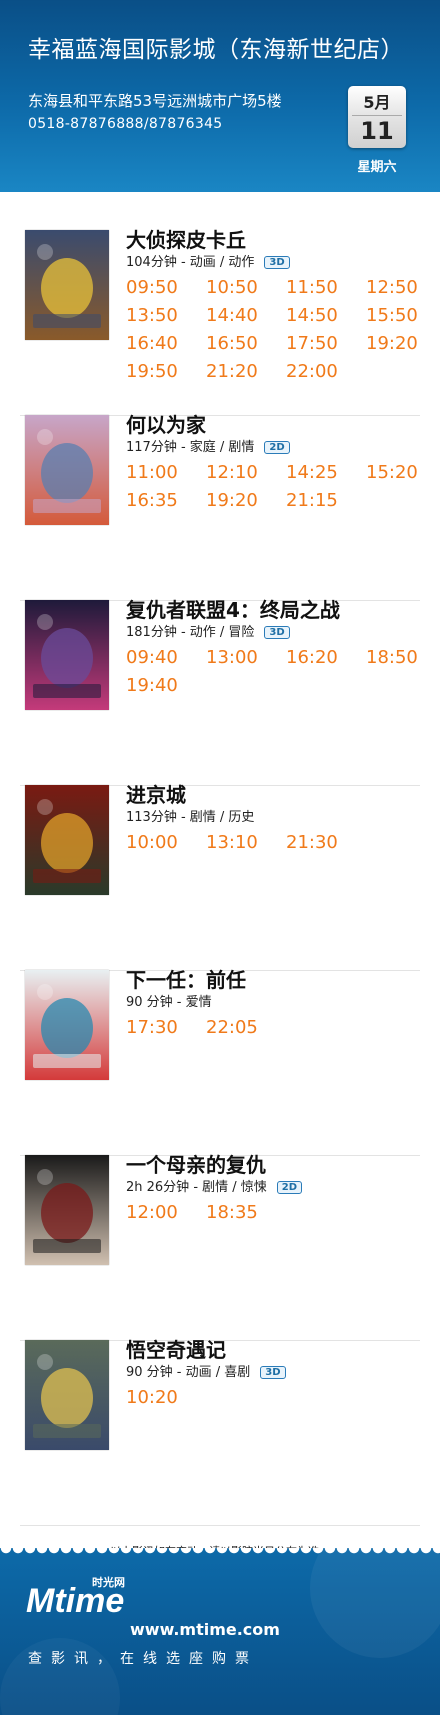  Describe the element at coordinates (326, 371) in the screenshot. I see `showtime-slot: 22:00` at that location.